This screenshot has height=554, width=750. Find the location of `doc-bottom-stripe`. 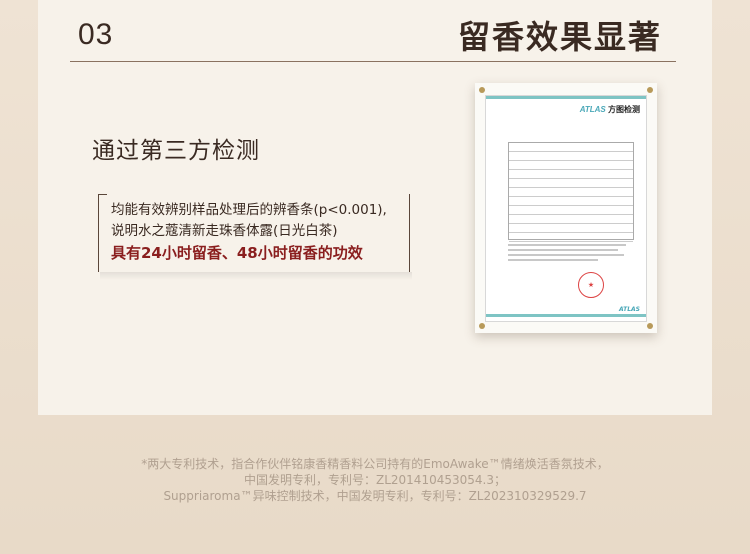

doc-bottom-stripe is located at coordinates (566, 315).